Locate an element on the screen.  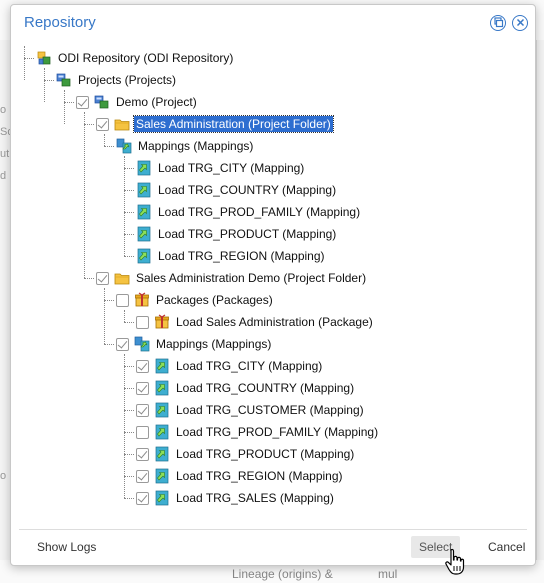
projects-icon is located at coordinates (64, 80).